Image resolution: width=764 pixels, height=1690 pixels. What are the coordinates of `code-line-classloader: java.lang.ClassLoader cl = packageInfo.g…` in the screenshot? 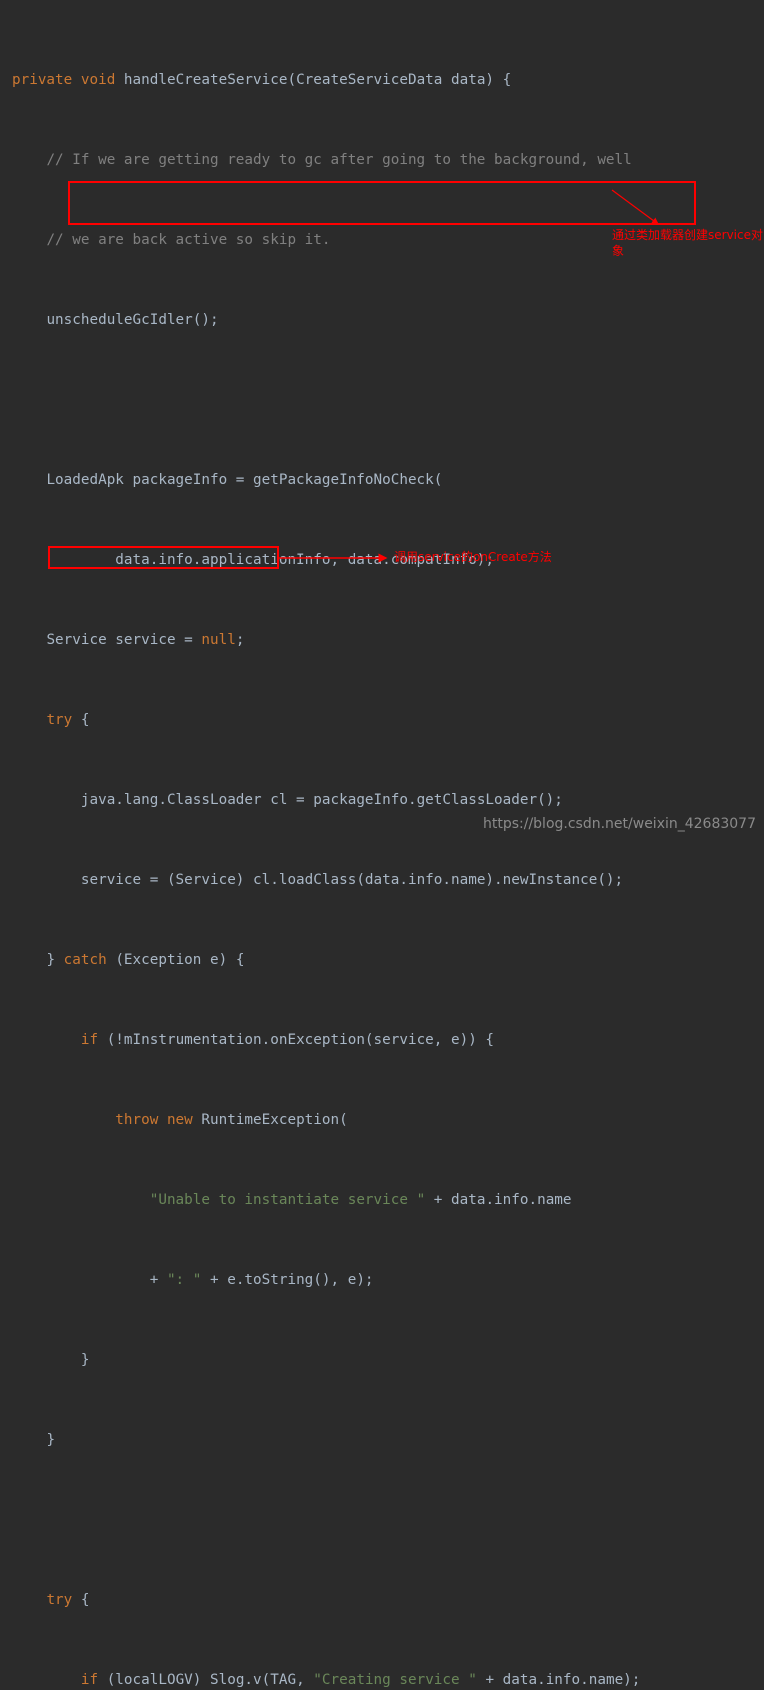 It's located at (321, 800).